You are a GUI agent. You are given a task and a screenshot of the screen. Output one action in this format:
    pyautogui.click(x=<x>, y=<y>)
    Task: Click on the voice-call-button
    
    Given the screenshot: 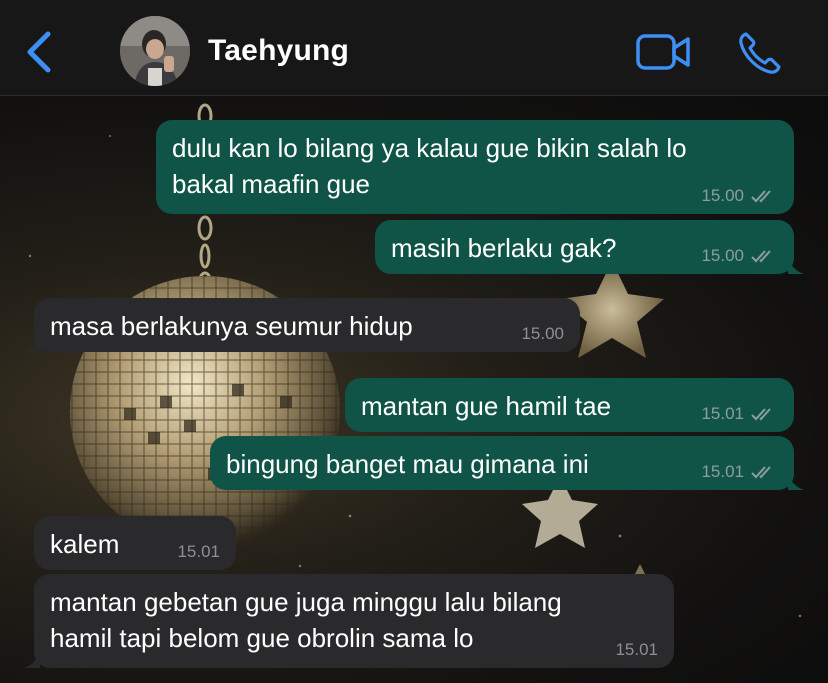 What is the action you would take?
    pyautogui.click(x=760, y=53)
    